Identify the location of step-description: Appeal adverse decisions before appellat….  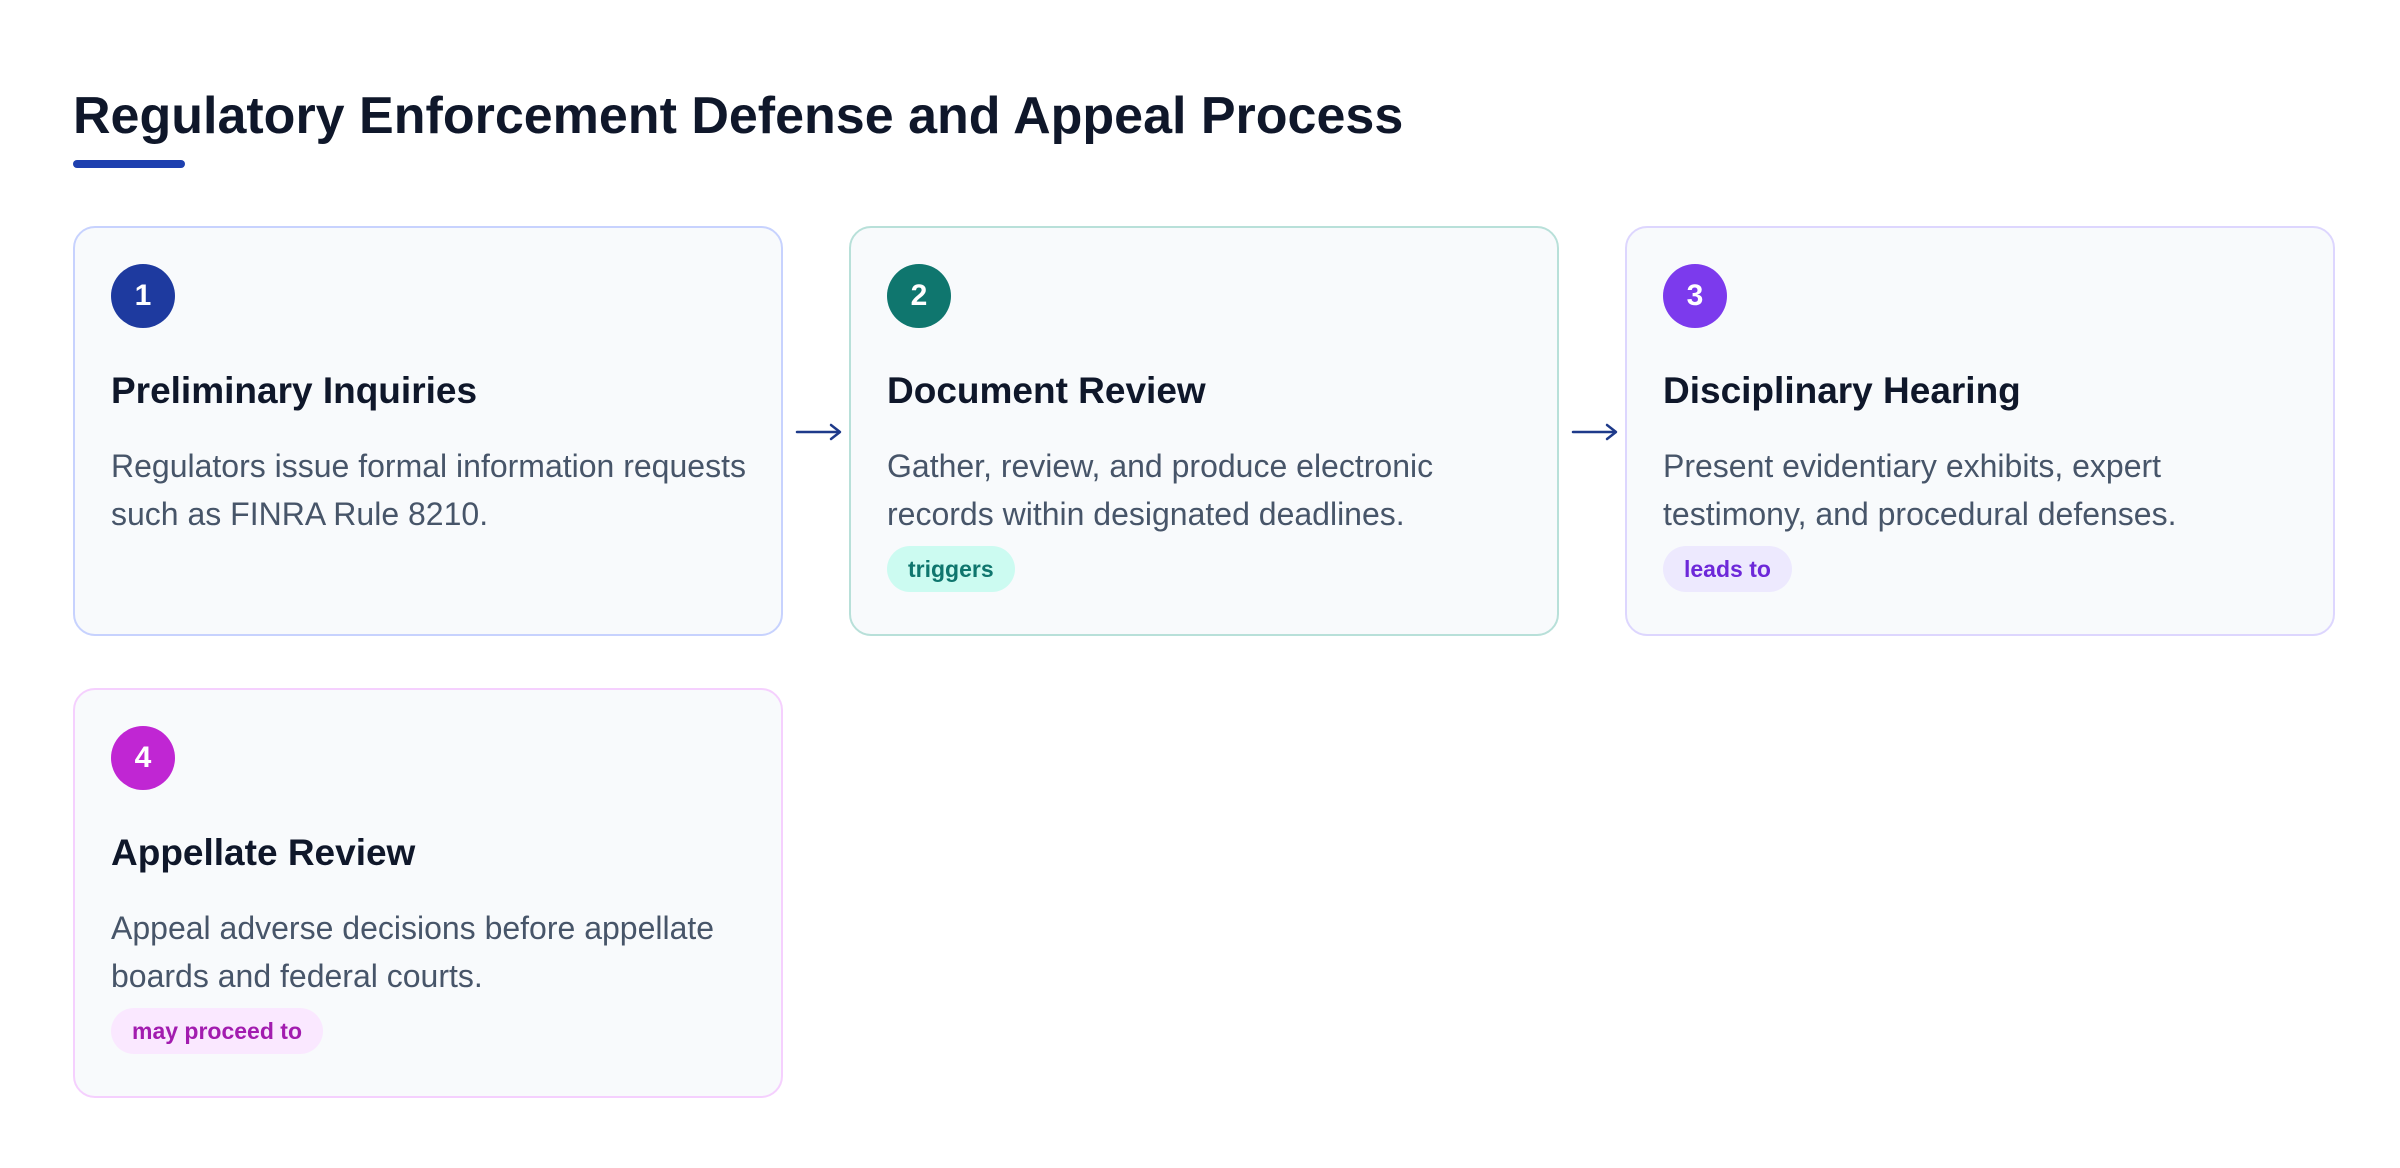
(413, 952).